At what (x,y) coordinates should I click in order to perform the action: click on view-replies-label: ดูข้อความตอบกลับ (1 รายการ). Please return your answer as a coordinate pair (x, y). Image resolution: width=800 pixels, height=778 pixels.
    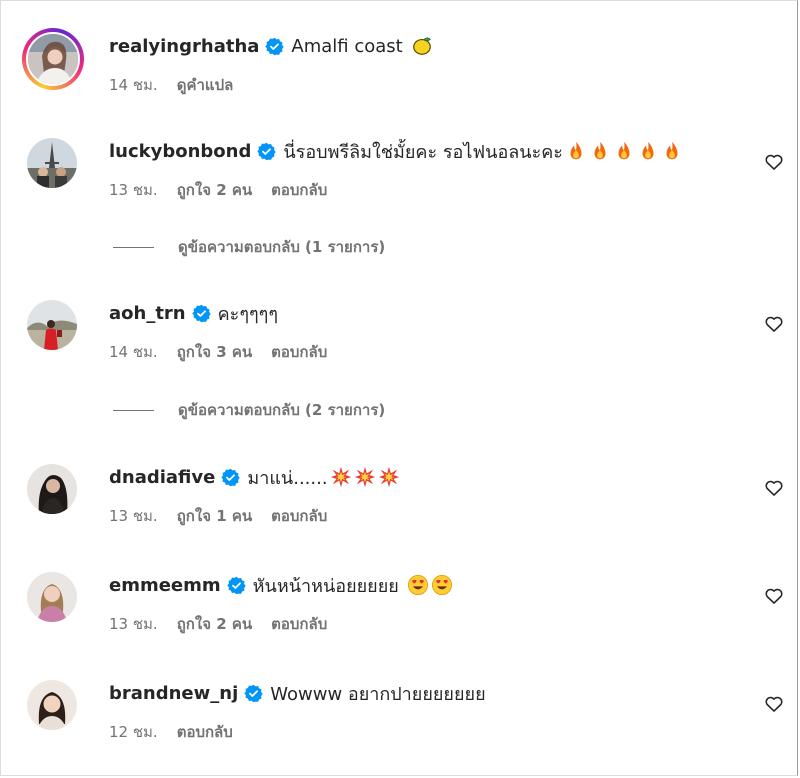
    Looking at the image, I should click on (282, 247).